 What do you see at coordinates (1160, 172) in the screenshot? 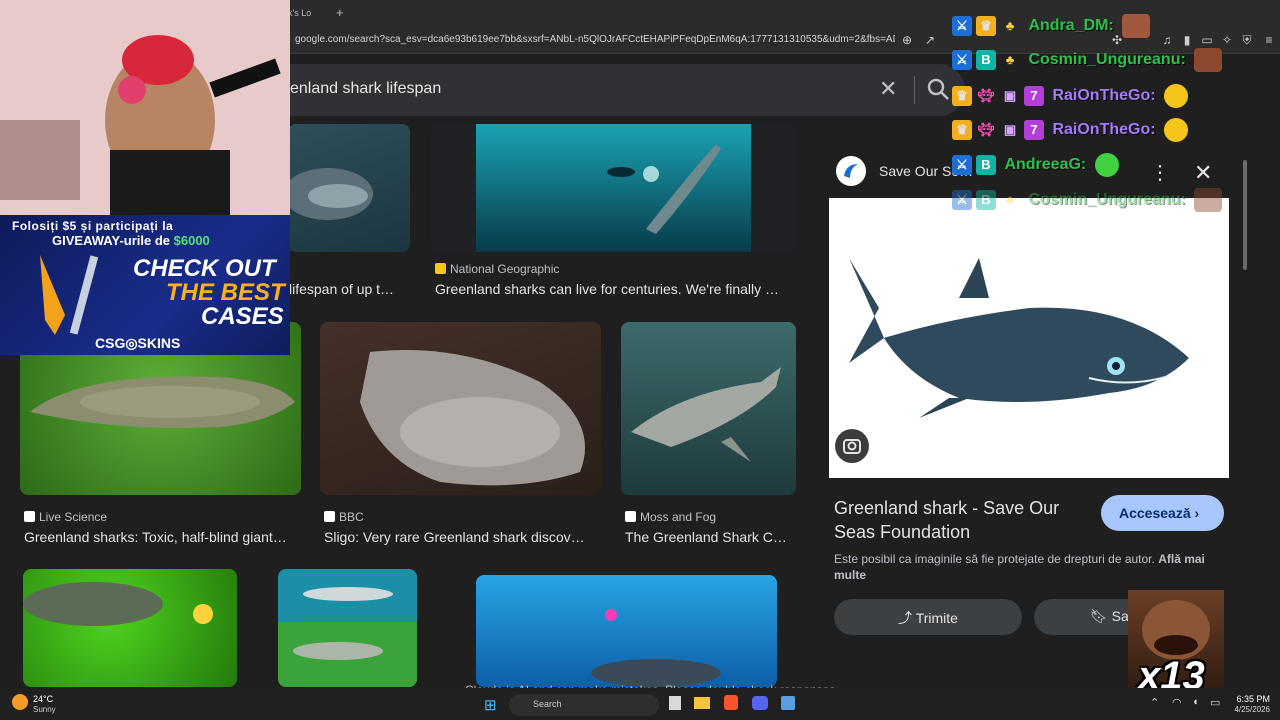
I see `more-options-icon: ⋮` at bounding box center [1160, 172].